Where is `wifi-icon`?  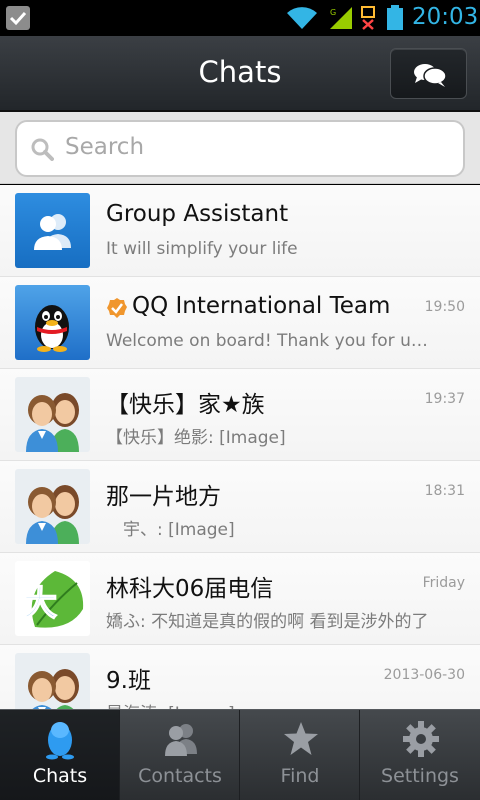
wifi-icon is located at coordinates (302, 18).